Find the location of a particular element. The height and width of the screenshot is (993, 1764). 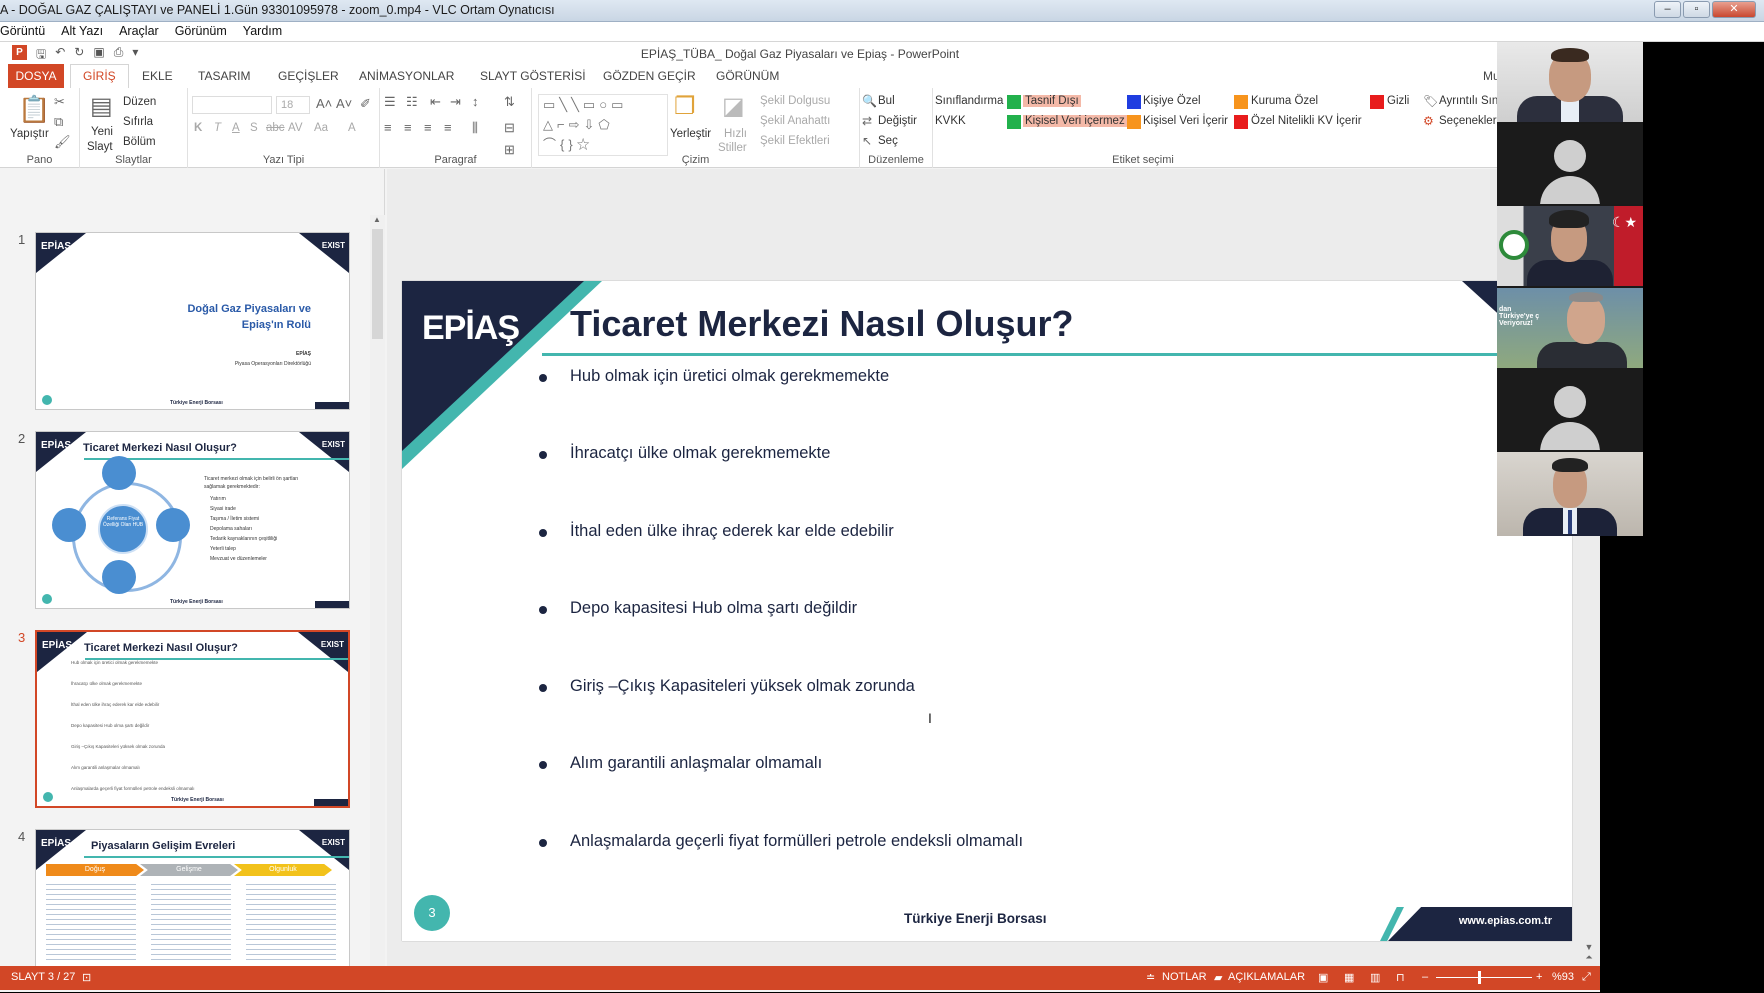

tag-tasnif-disi: Tasnif Dışı is located at coordinates (1052, 101).